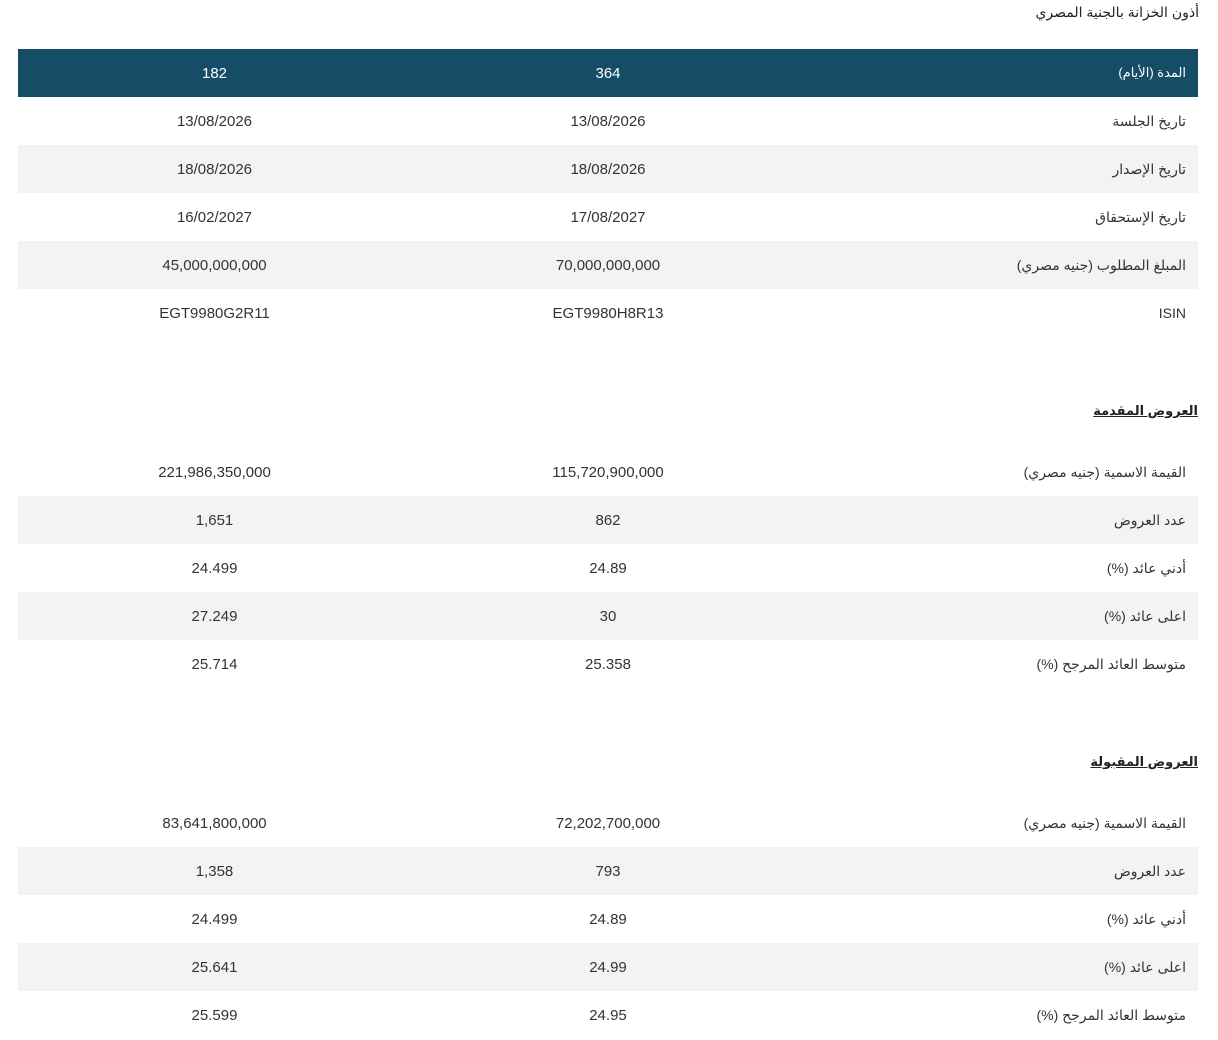 This screenshot has height=1040, width=1218. I want to click on table-row: EGT9980G2R11 EGT9980H8R13 ISIN, so click(608, 313).